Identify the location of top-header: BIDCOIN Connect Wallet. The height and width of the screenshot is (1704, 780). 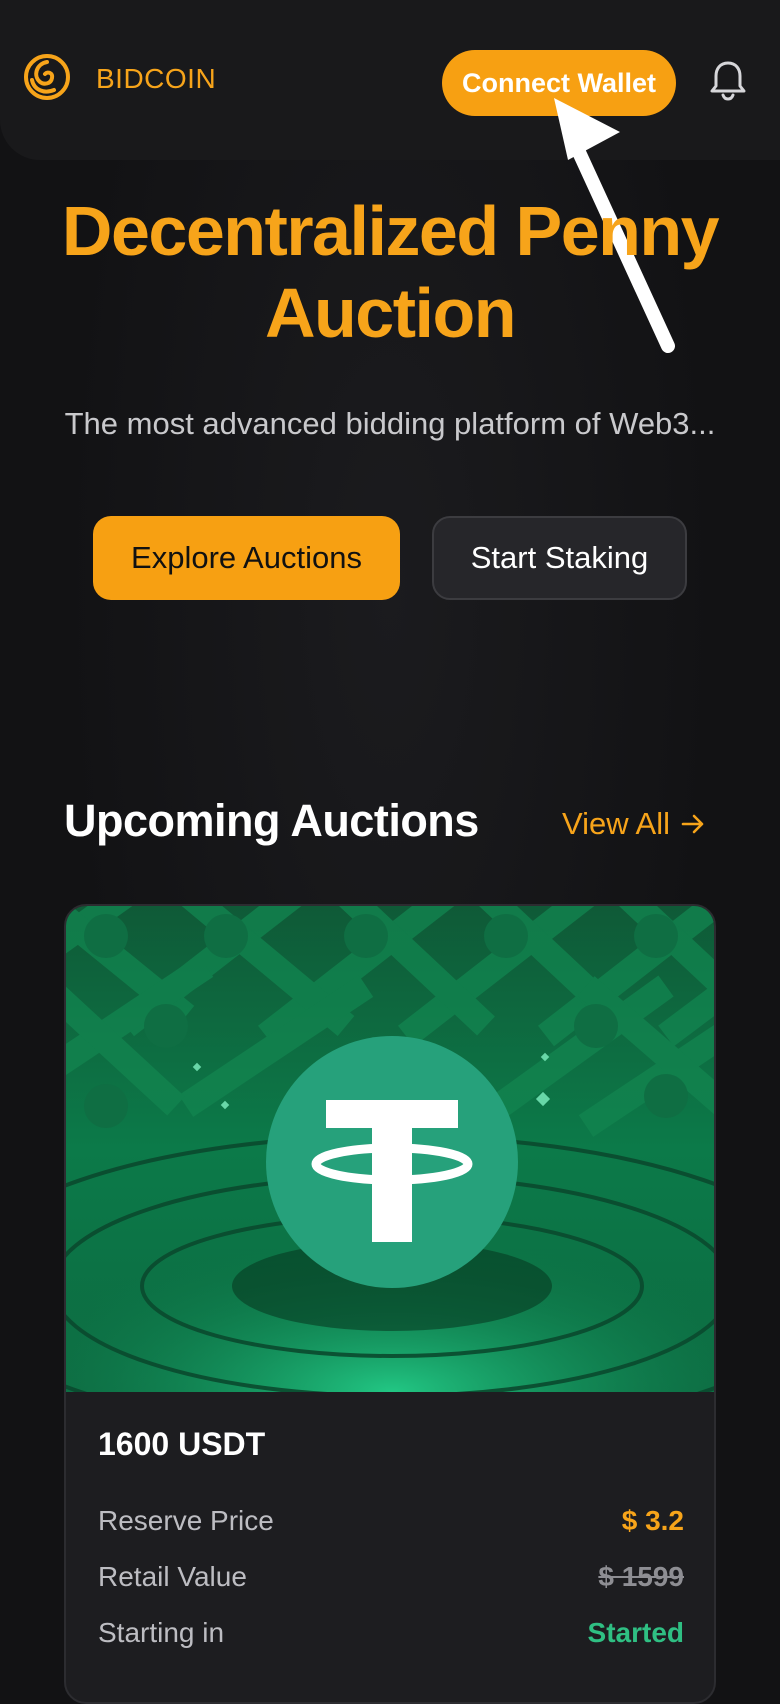
(390, 80).